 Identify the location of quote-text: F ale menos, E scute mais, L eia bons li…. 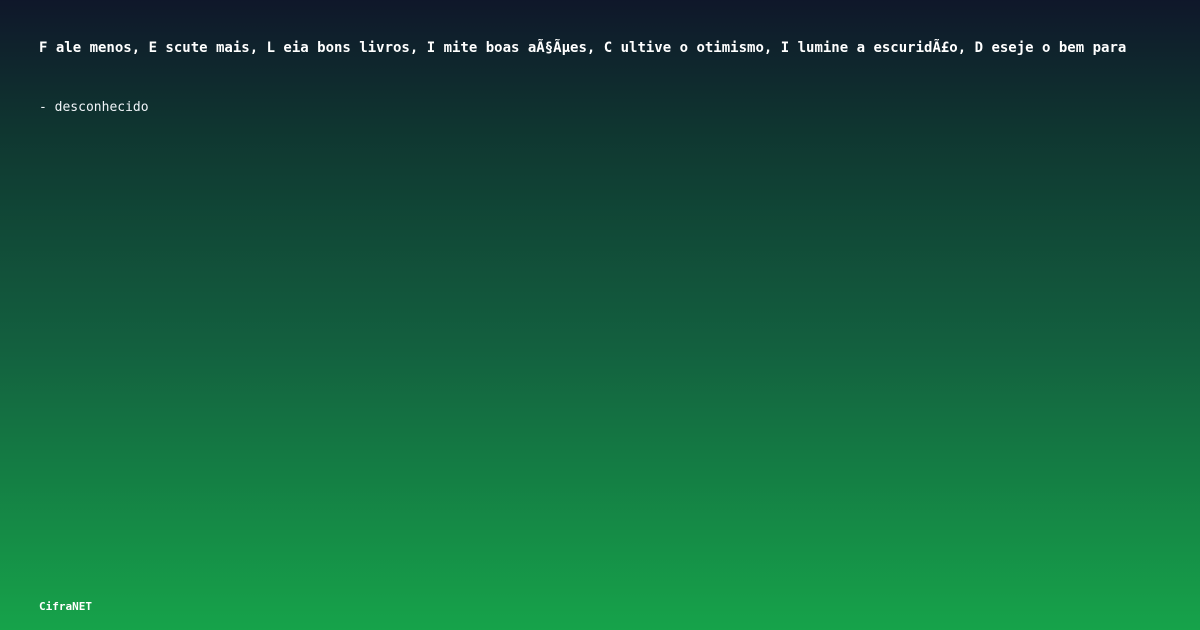
(583, 48).